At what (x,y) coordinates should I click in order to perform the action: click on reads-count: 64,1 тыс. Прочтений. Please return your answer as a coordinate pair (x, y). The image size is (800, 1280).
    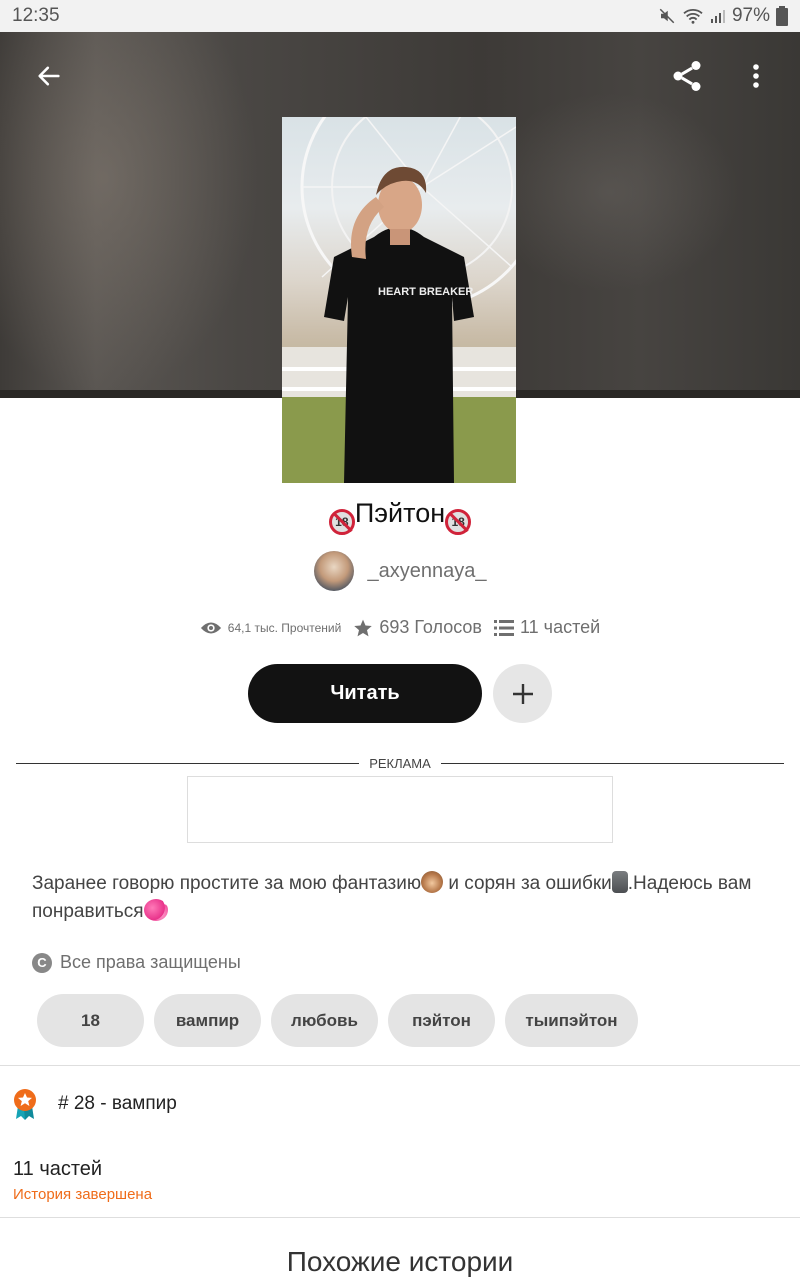
    Looking at the image, I should click on (284, 627).